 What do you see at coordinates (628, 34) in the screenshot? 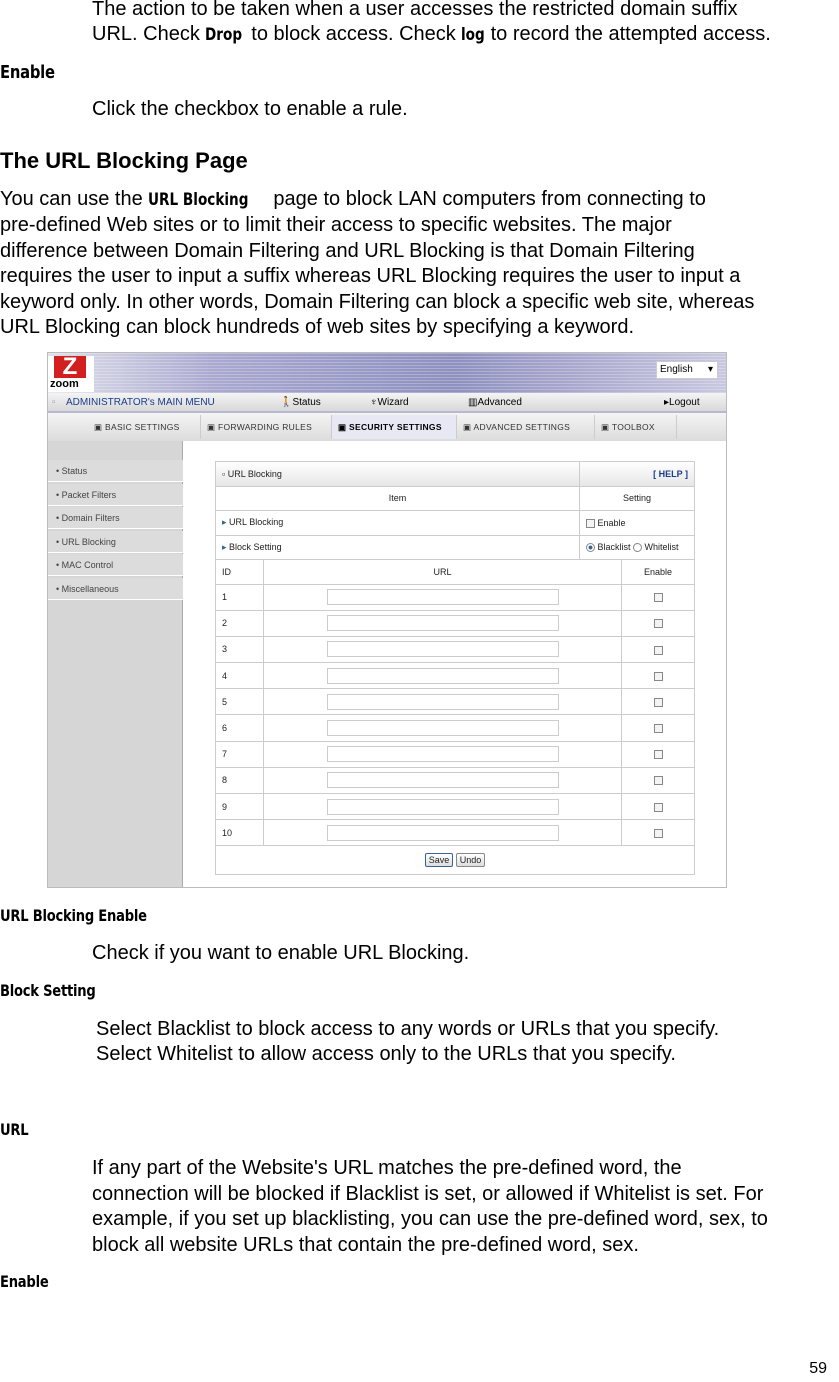
I see `text: to record the attempted access.` at bounding box center [628, 34].